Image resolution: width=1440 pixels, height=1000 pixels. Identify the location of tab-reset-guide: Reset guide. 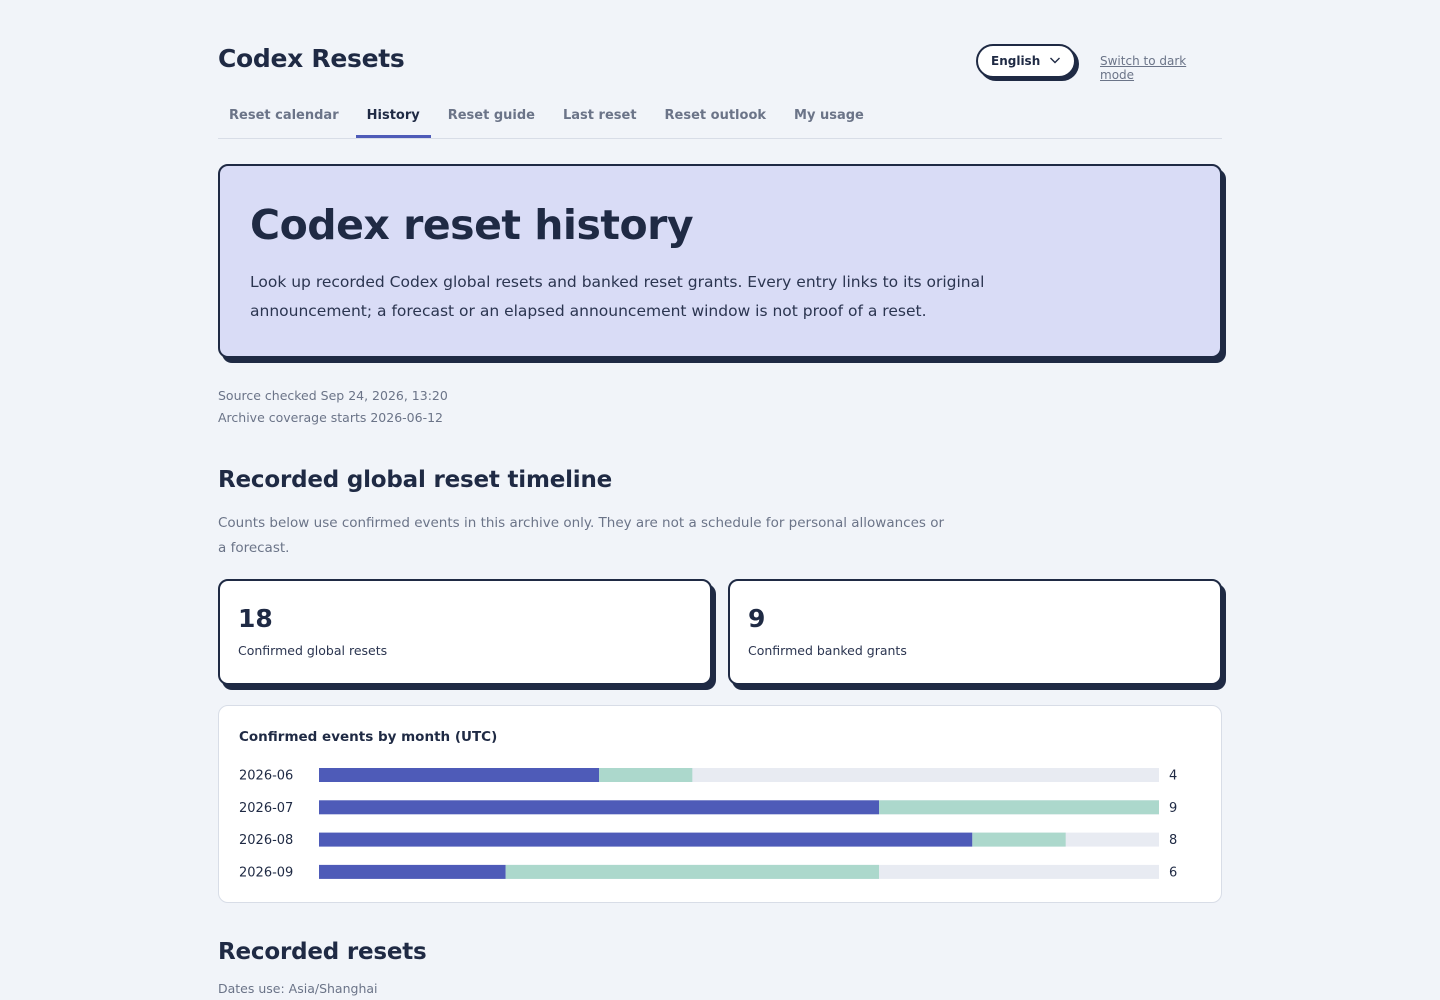
(491, 119).